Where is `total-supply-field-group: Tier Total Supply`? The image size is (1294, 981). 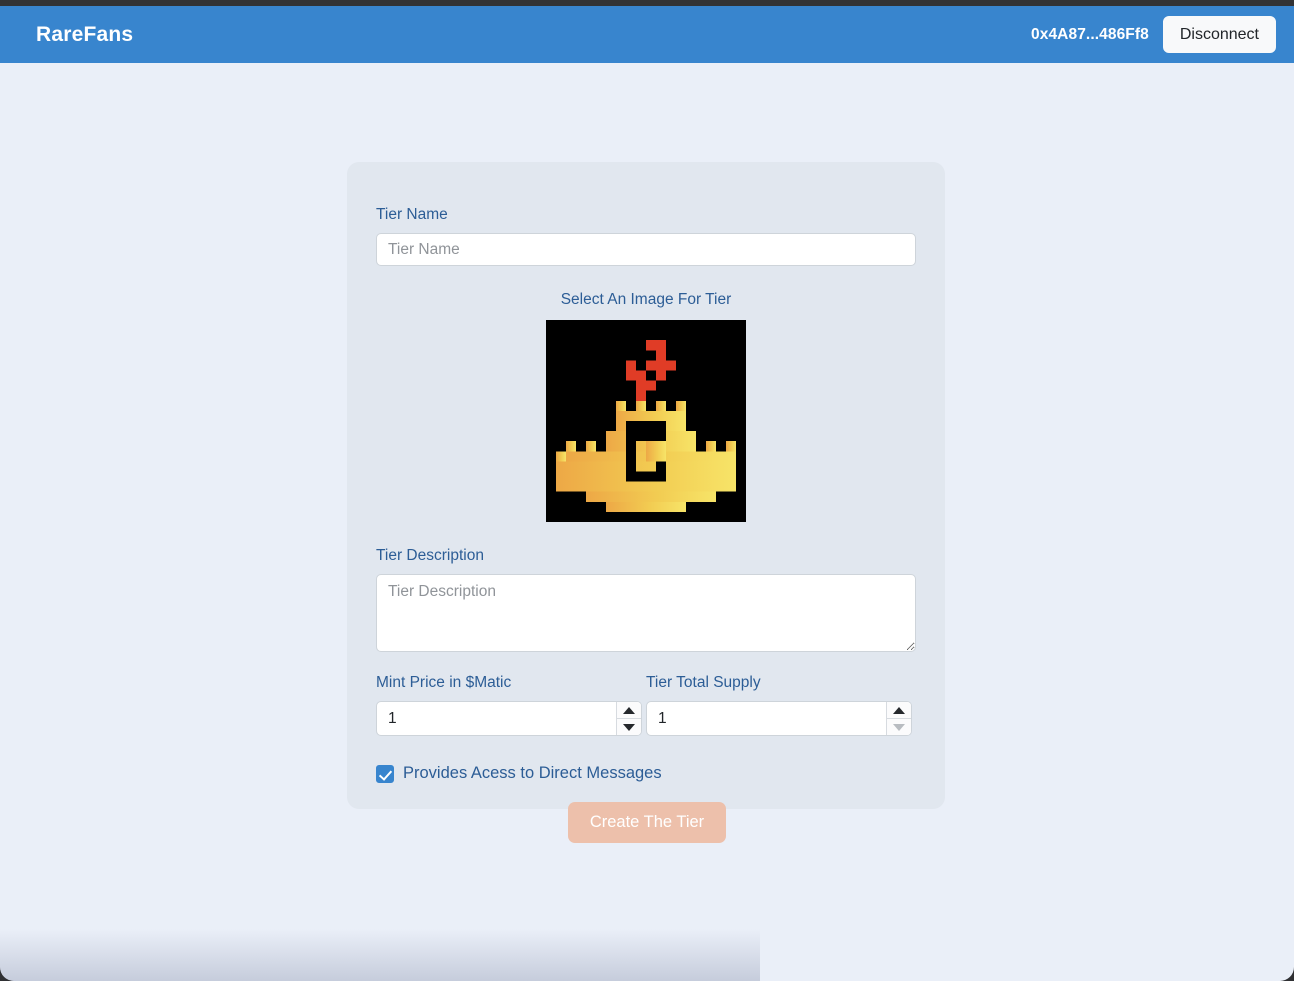
total-supply-field-group: Tier Total Supply is located at coordinates (781, 705).